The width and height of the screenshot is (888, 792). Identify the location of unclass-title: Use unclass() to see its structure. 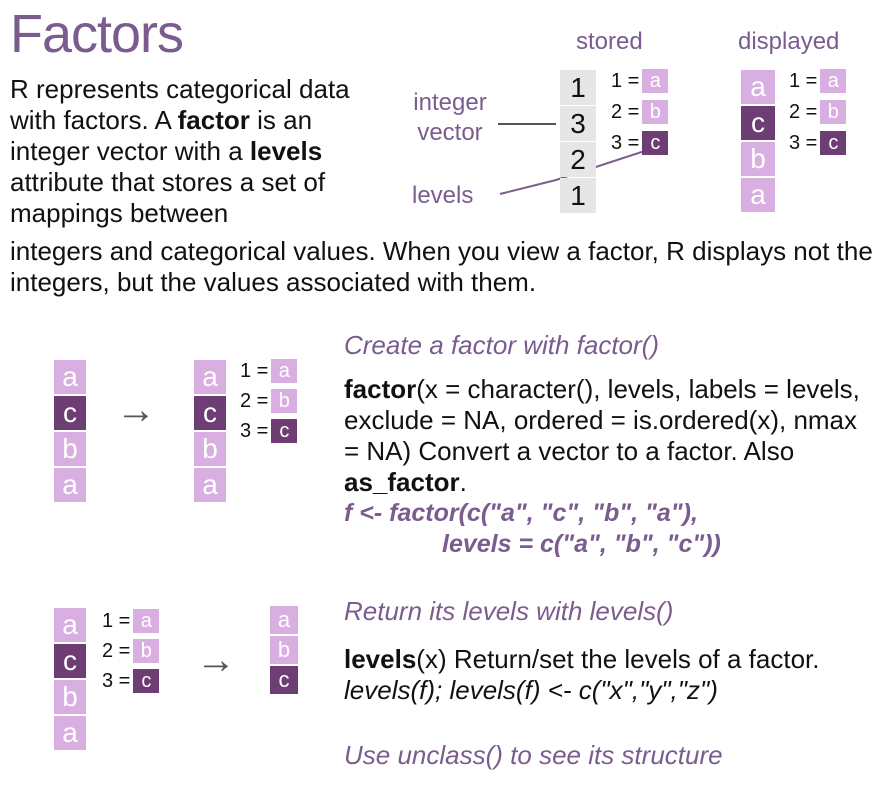
(533, 755).